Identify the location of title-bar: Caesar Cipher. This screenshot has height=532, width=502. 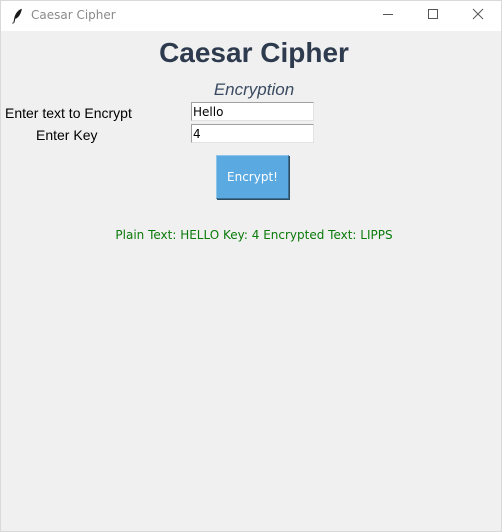
(251, 16).